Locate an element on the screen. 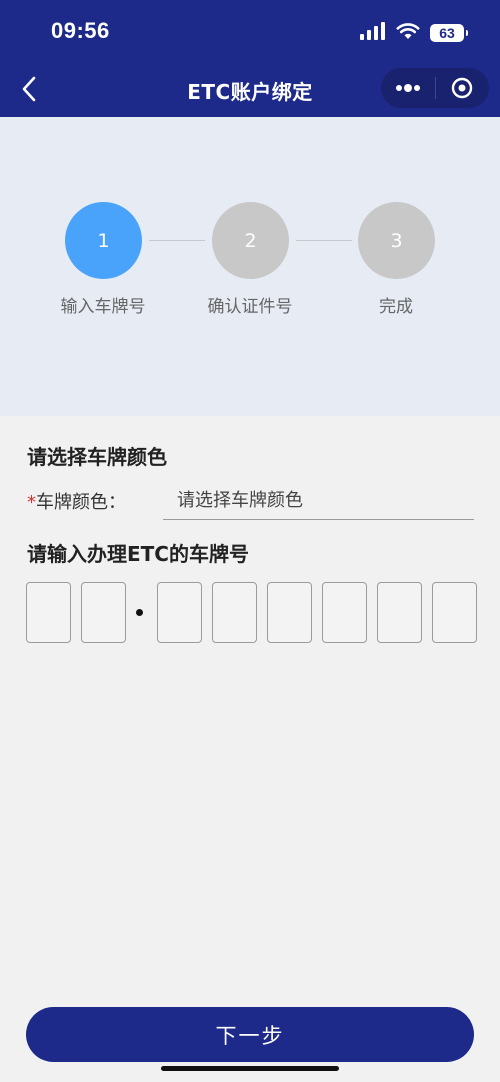 The image size is (500, 1082). required-mark: * is located at coordinates (31, 502).